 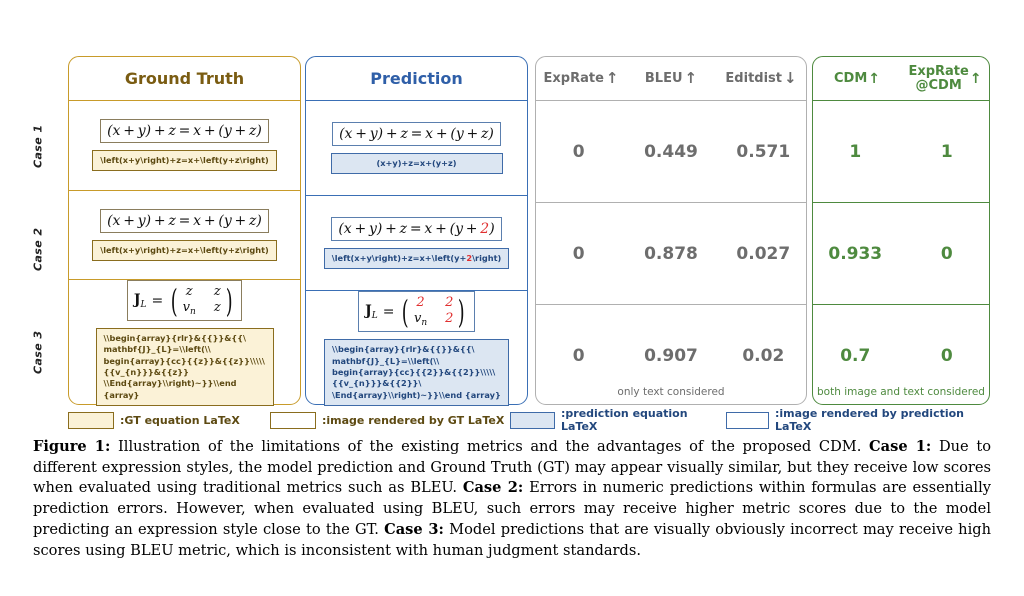 I want to click on pred-error-token-2: 2, so click(x=485, y=229).